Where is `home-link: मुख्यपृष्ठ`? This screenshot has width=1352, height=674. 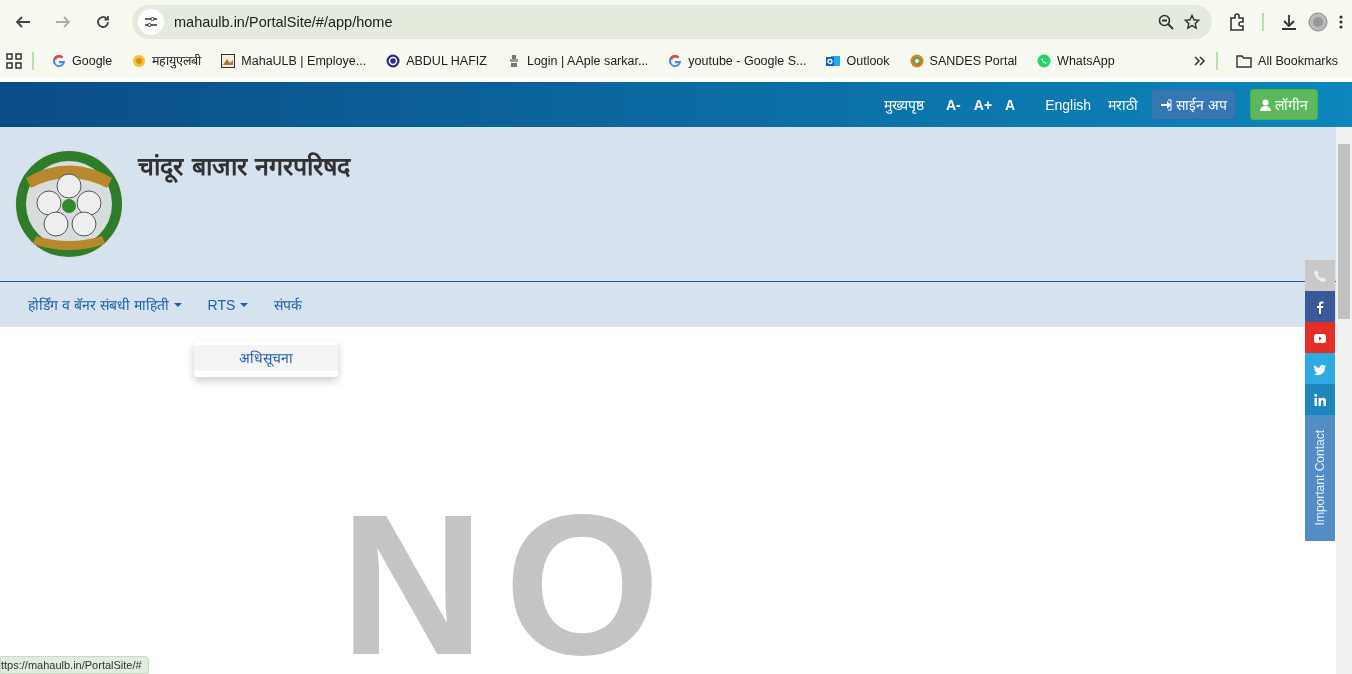
home-link: मुख्यपृष्ठ is located at coordinates (904, 104).